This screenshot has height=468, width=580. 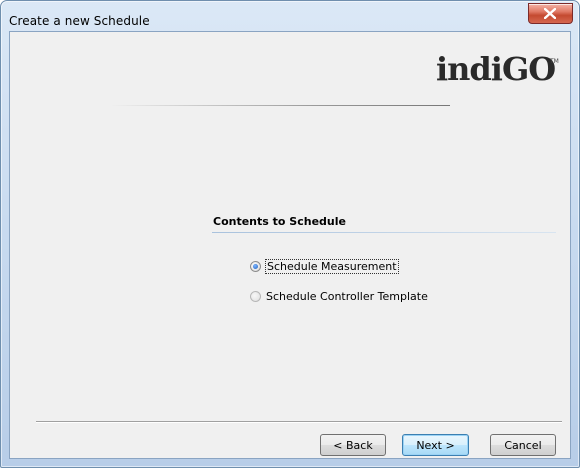 What do you see at coordinates (279, 221) in the screenshot?
I see `section-title: Contents to Schedule` at bounding box center [279, 221].